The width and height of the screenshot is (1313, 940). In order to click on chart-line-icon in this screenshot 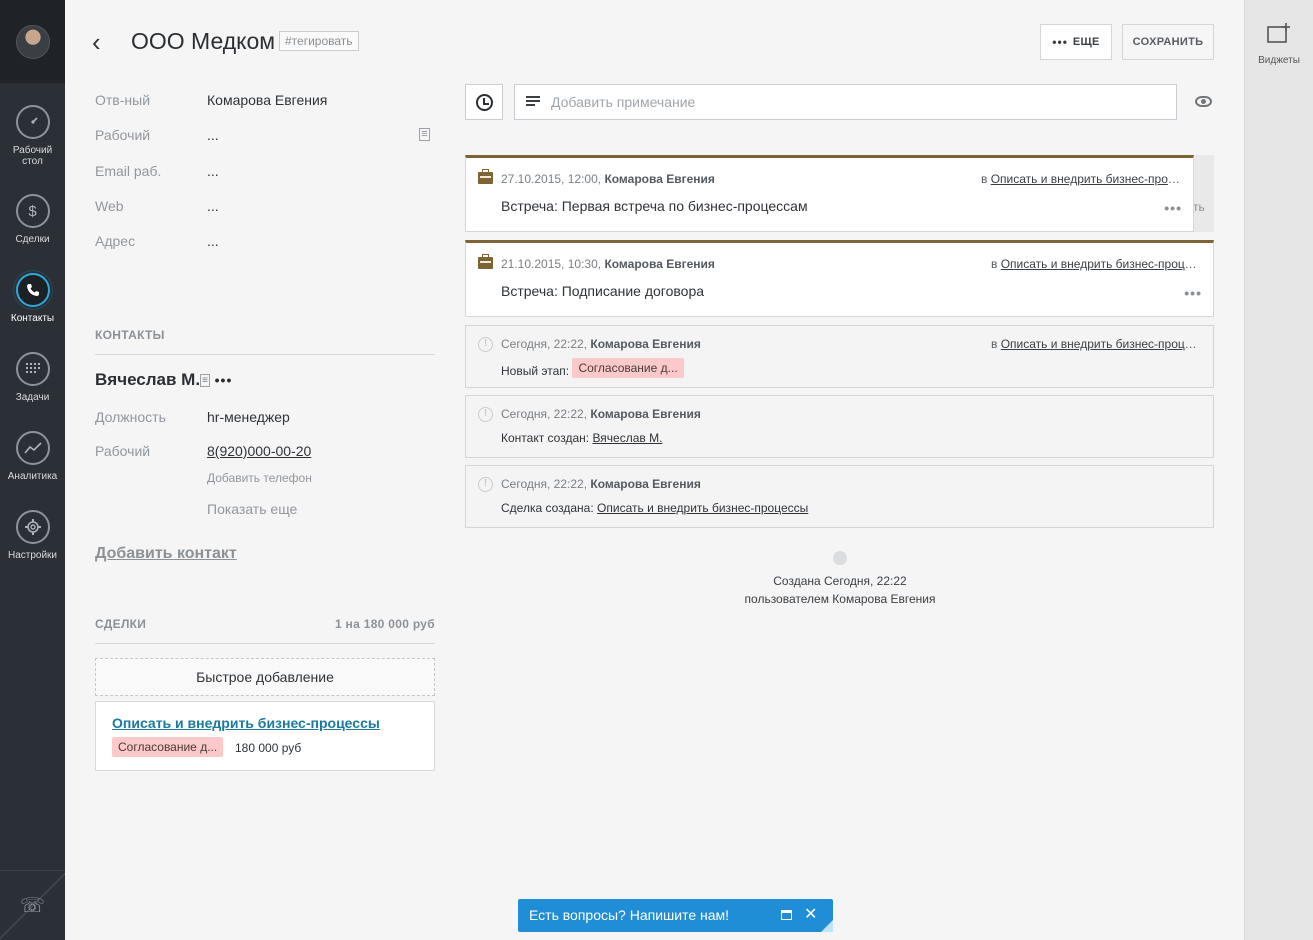, I will do `click(32, 448)`.